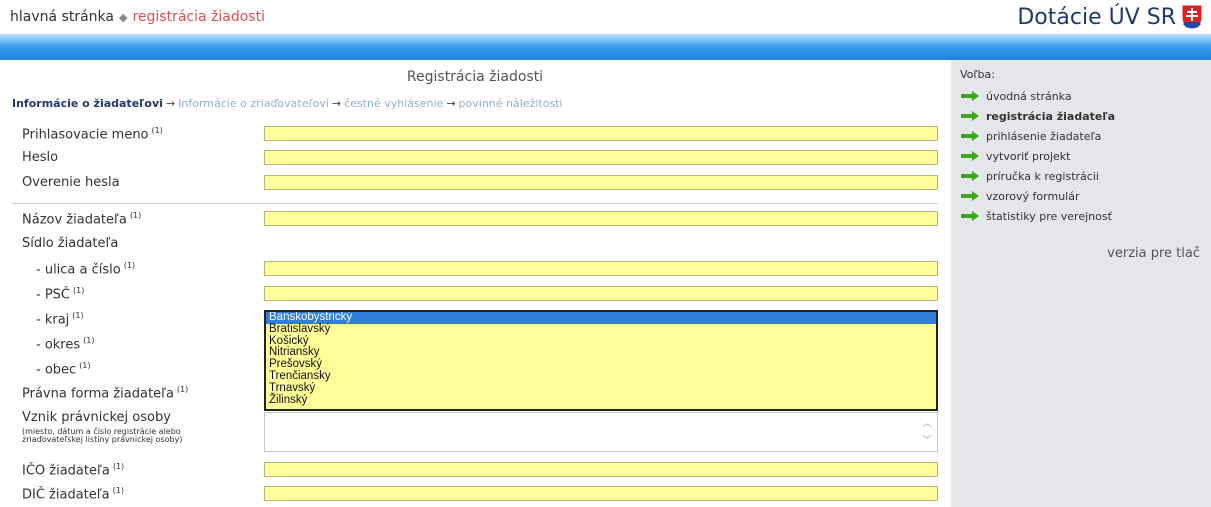 The image size is (1211, 507). I want to click on obec-label: - obec (1), so click(63, 369).